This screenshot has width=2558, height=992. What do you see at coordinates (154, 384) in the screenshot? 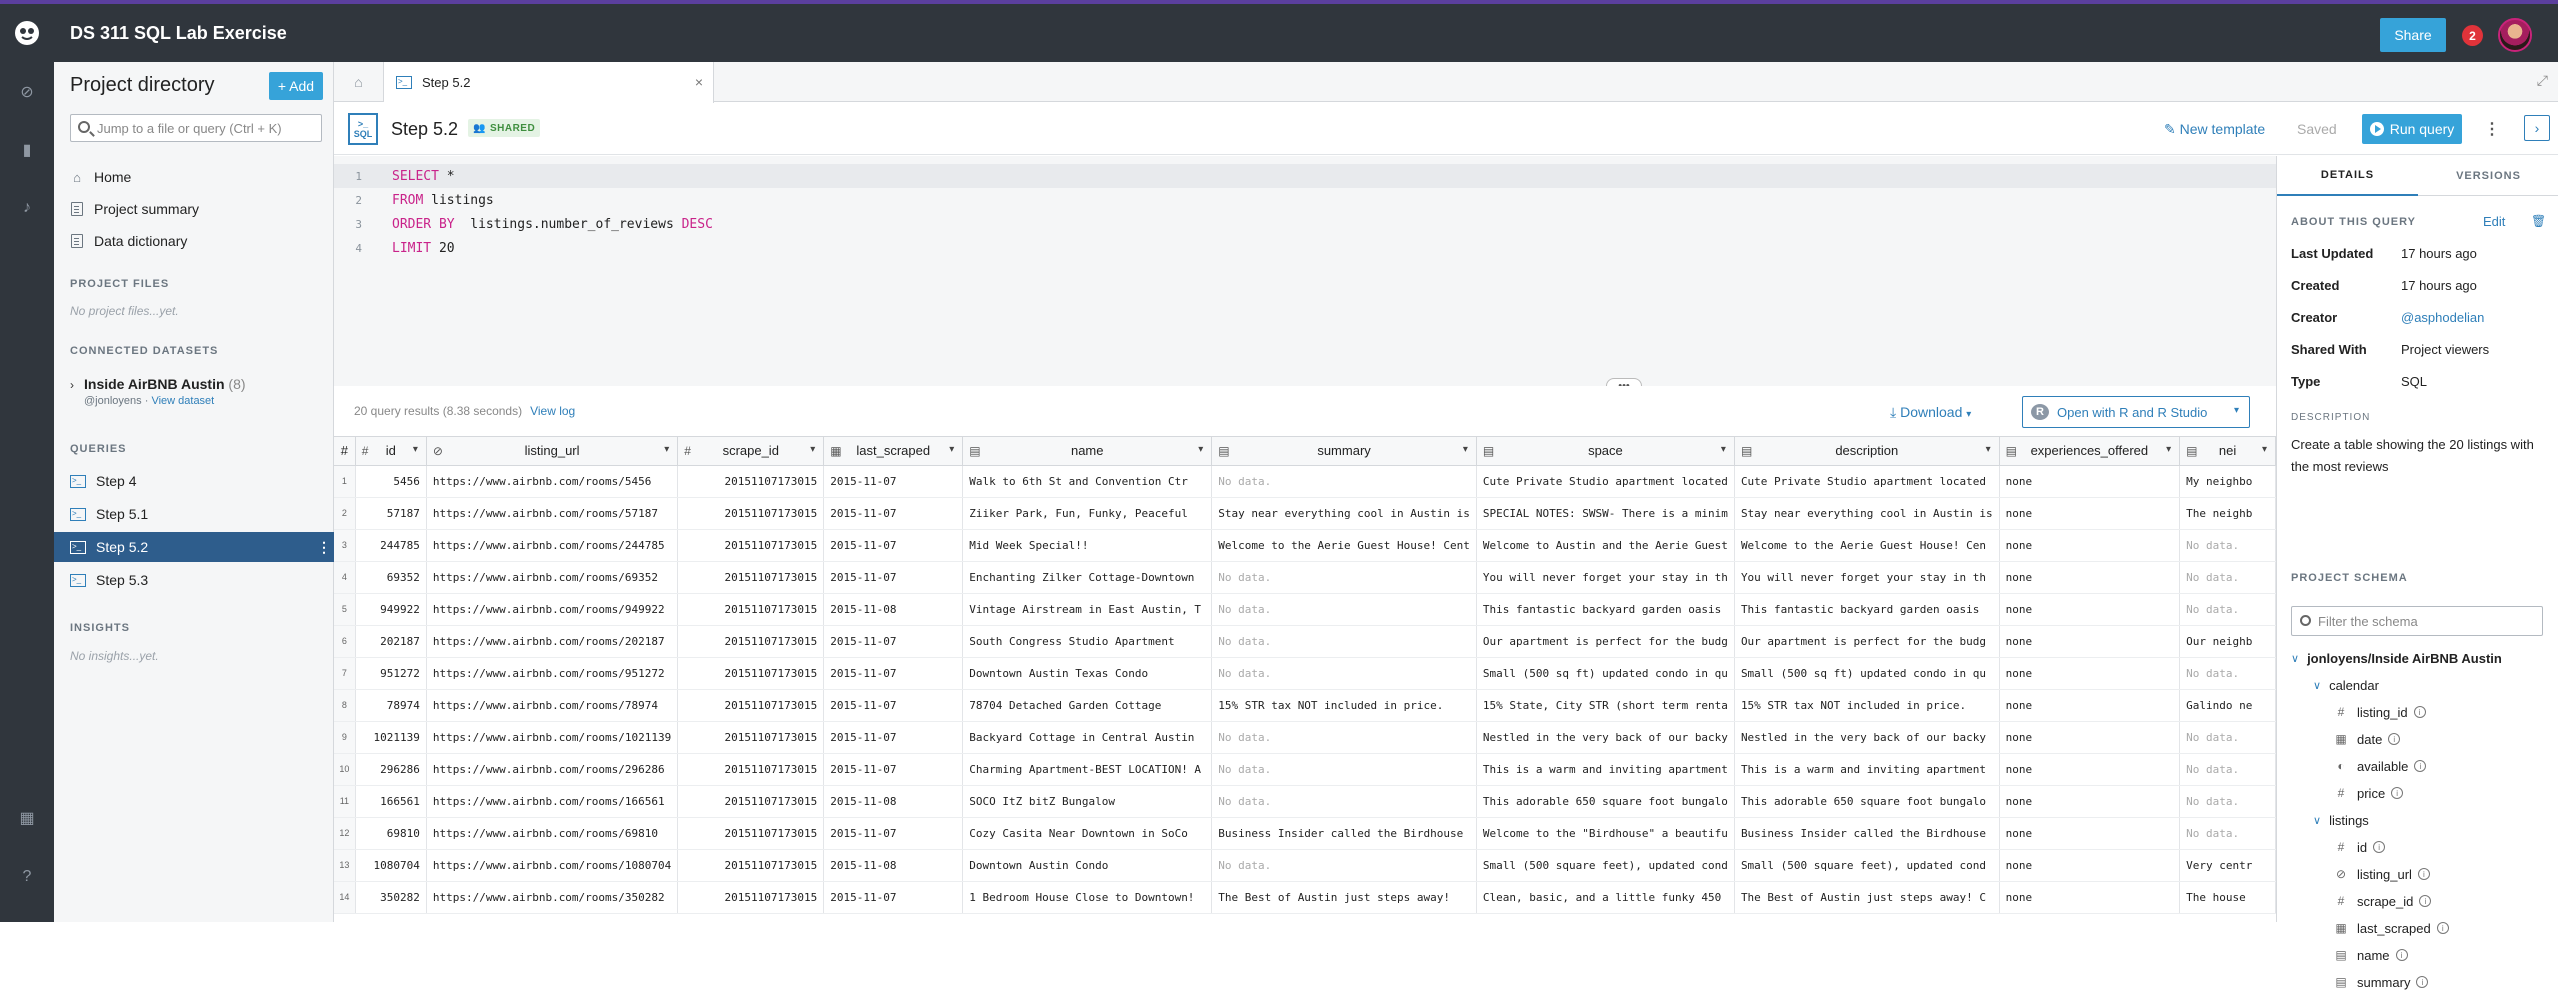
I see `dataset-name: Inside AirBNB Austin` at bounding box center [154, 384].